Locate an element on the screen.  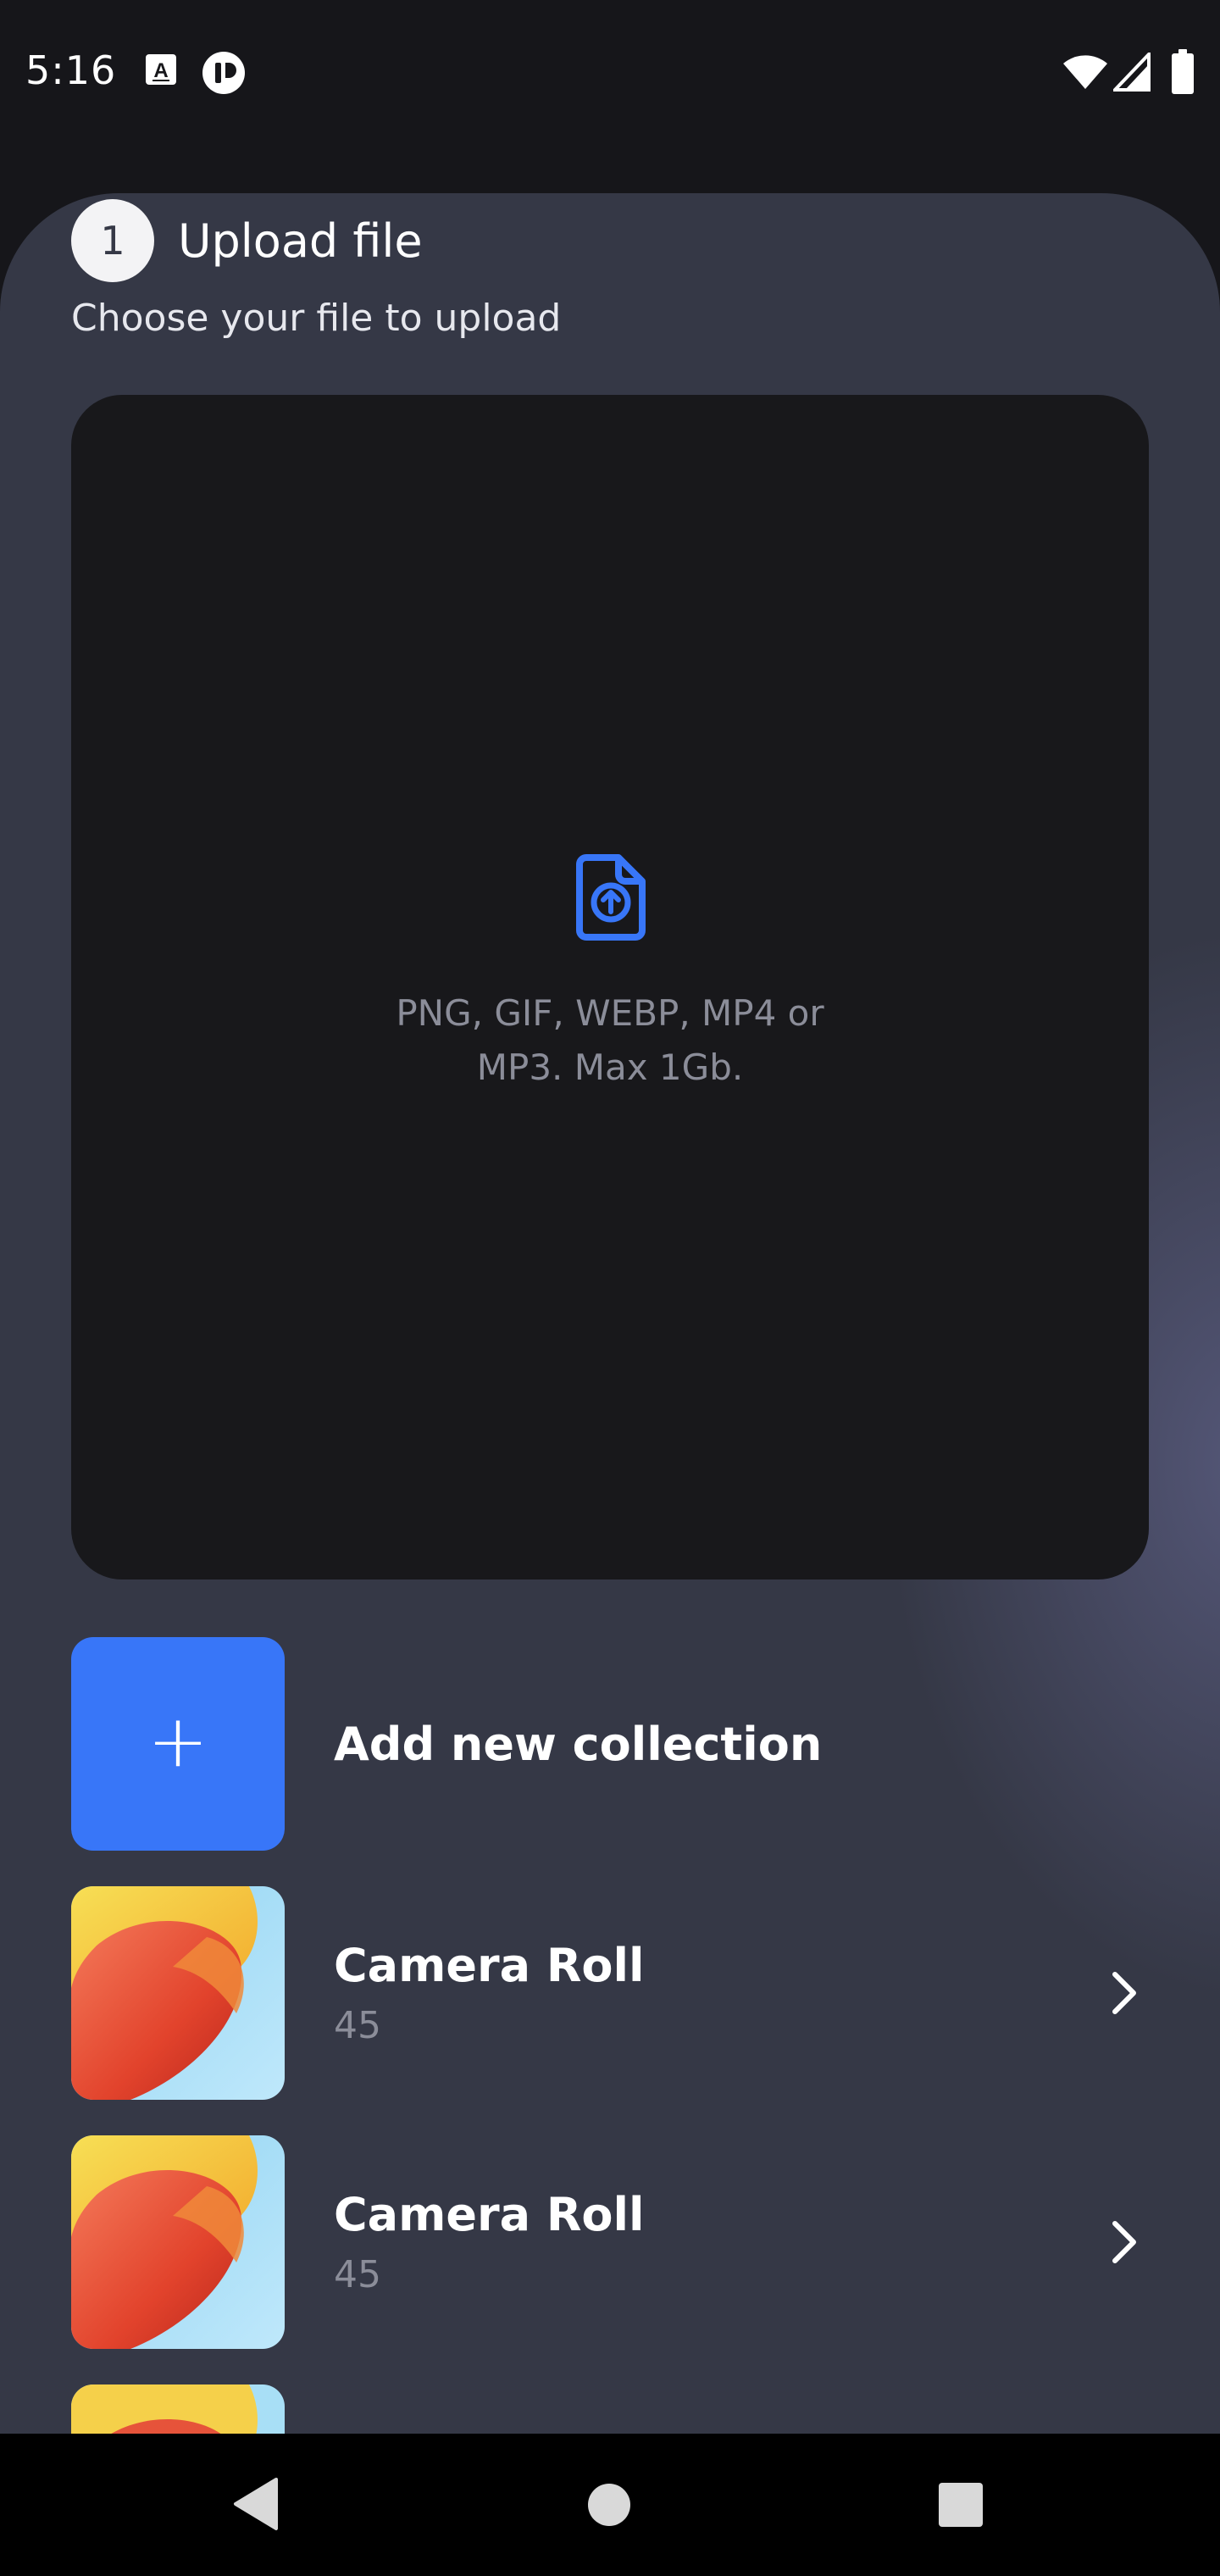
battery-icon is located at coordinates (1183, 71).